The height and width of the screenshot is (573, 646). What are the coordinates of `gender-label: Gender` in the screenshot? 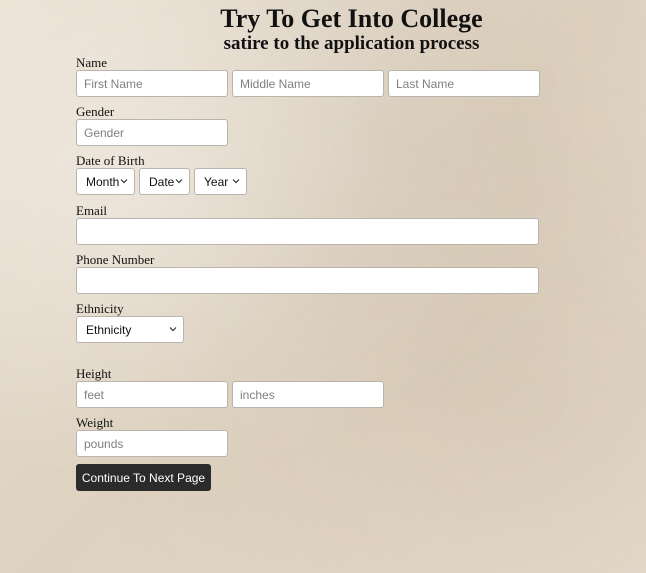 It's located at (95, 111).